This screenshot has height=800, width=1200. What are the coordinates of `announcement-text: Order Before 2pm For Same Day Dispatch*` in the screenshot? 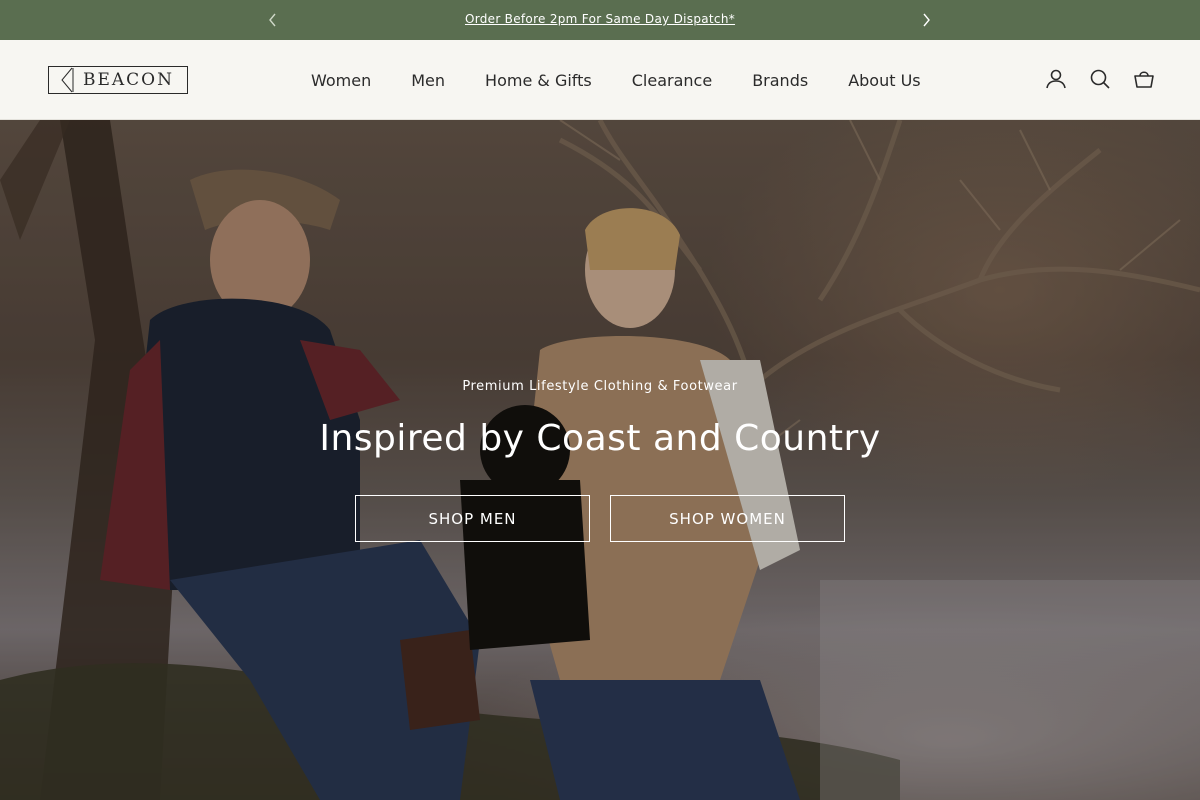 It's located at (600, 19).